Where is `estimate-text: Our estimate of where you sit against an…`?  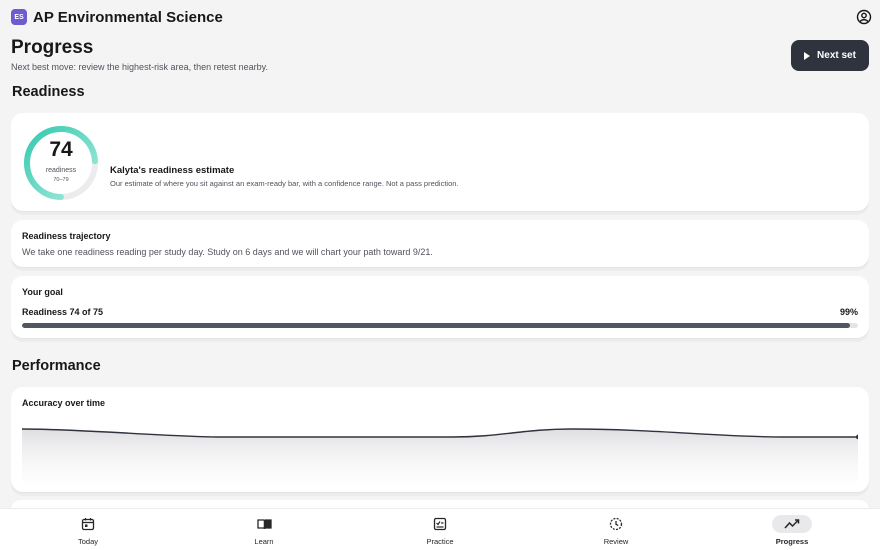
estimate-text: Our estimate of where you sit against an… is located at coordinates (284, 183).